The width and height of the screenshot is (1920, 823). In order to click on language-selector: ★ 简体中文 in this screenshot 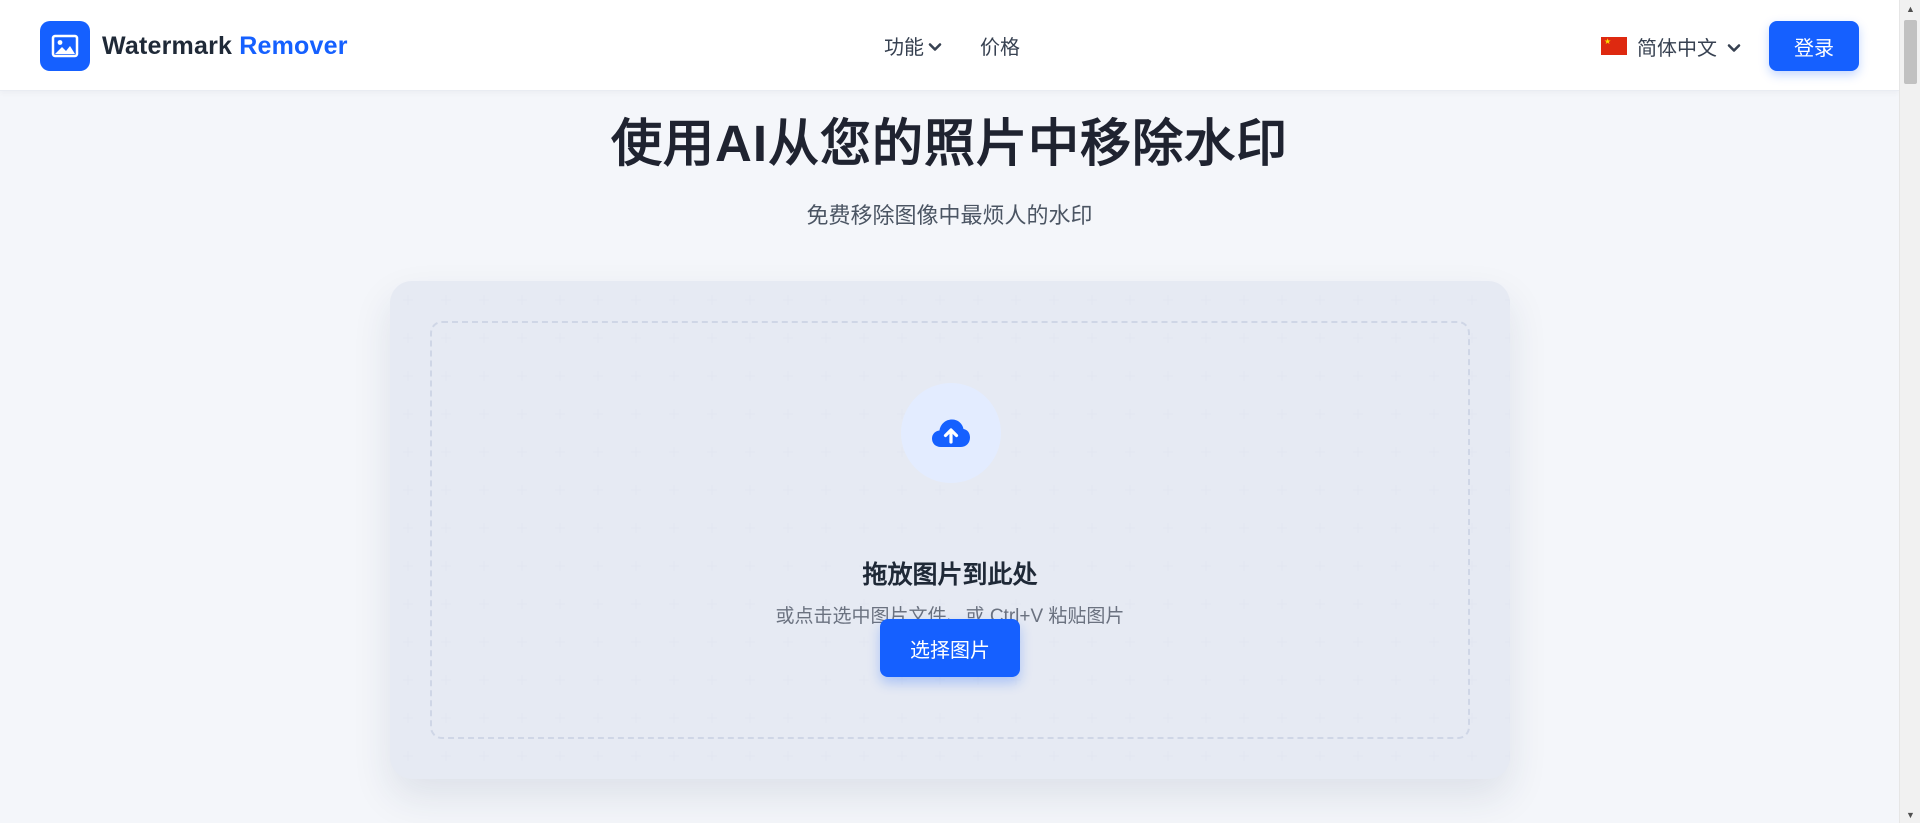, I will do `click(1671, 46)`.